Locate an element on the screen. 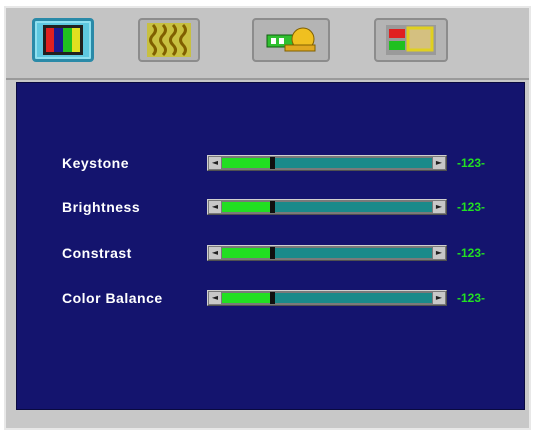 The height and width of the screenshot is (437, 539). keystone-slider: ◄ ► is located at coordinates (327, 163).